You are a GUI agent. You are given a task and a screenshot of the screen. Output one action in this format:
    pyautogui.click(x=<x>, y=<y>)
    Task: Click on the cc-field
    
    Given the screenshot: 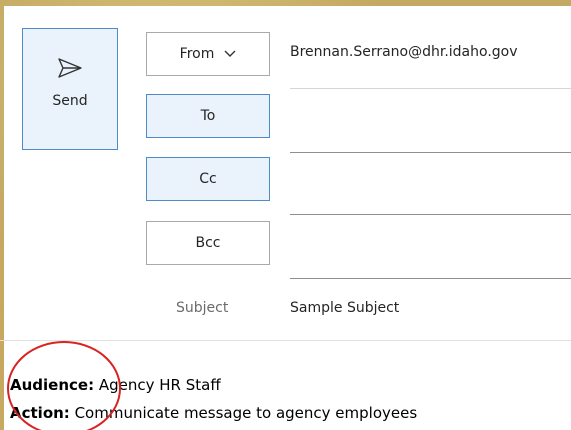 What is the action you would take?
    pyautogui.click(x=430, y=214)
    